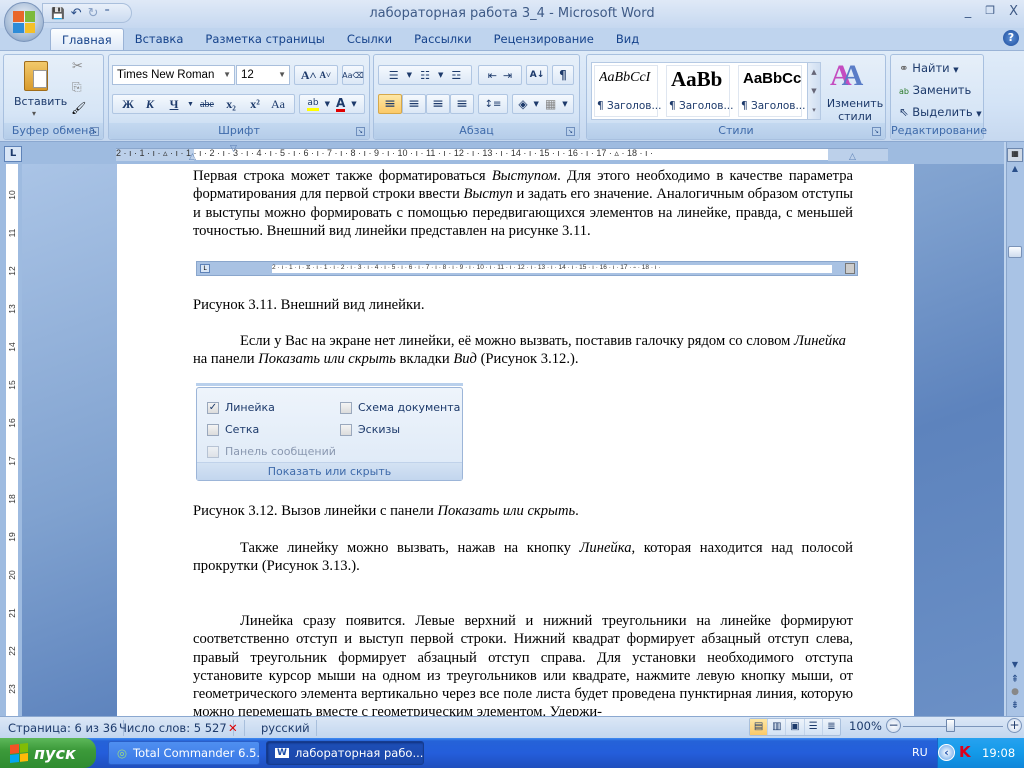 This screenshot has width=1024, height=768. I want to click on shading-button: ◈, so click(522, 104).